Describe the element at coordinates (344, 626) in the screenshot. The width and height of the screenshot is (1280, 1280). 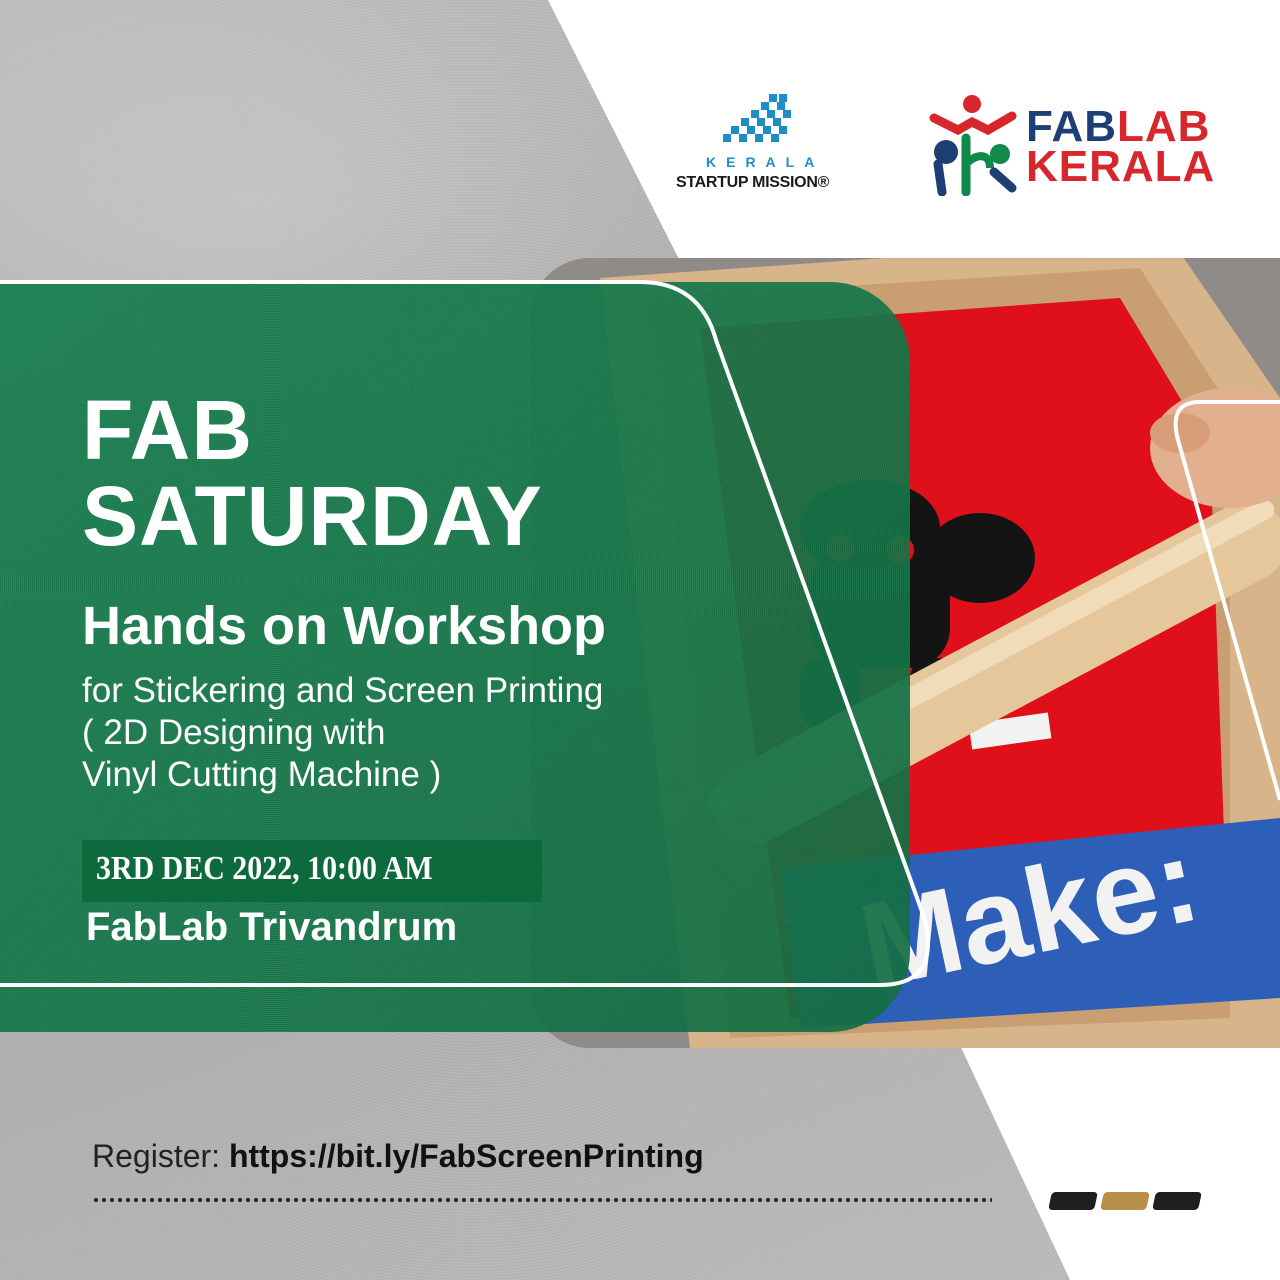
I see `event-headline: Hands on Workshop` at that location.